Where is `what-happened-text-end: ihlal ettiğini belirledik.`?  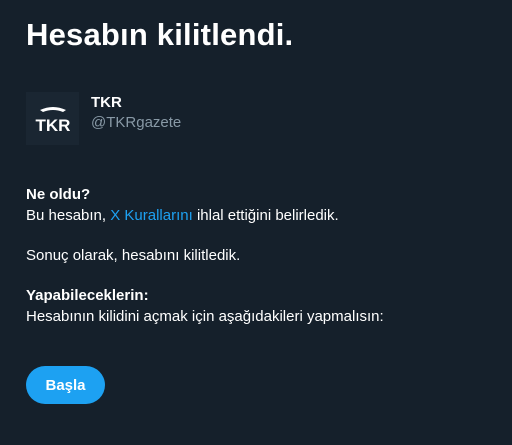
what-happened-text-end: ihlal ettiğini belirledik. is located at coordinates (265, 215).